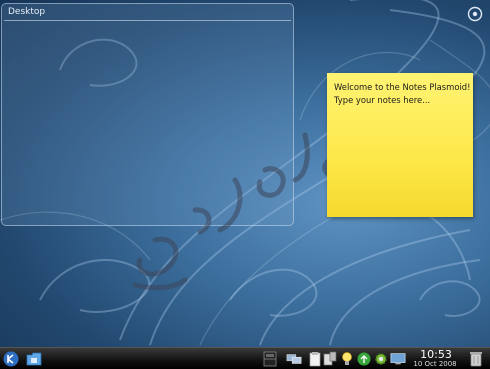  I want to click on clipboard-icon, so click(315, 359).